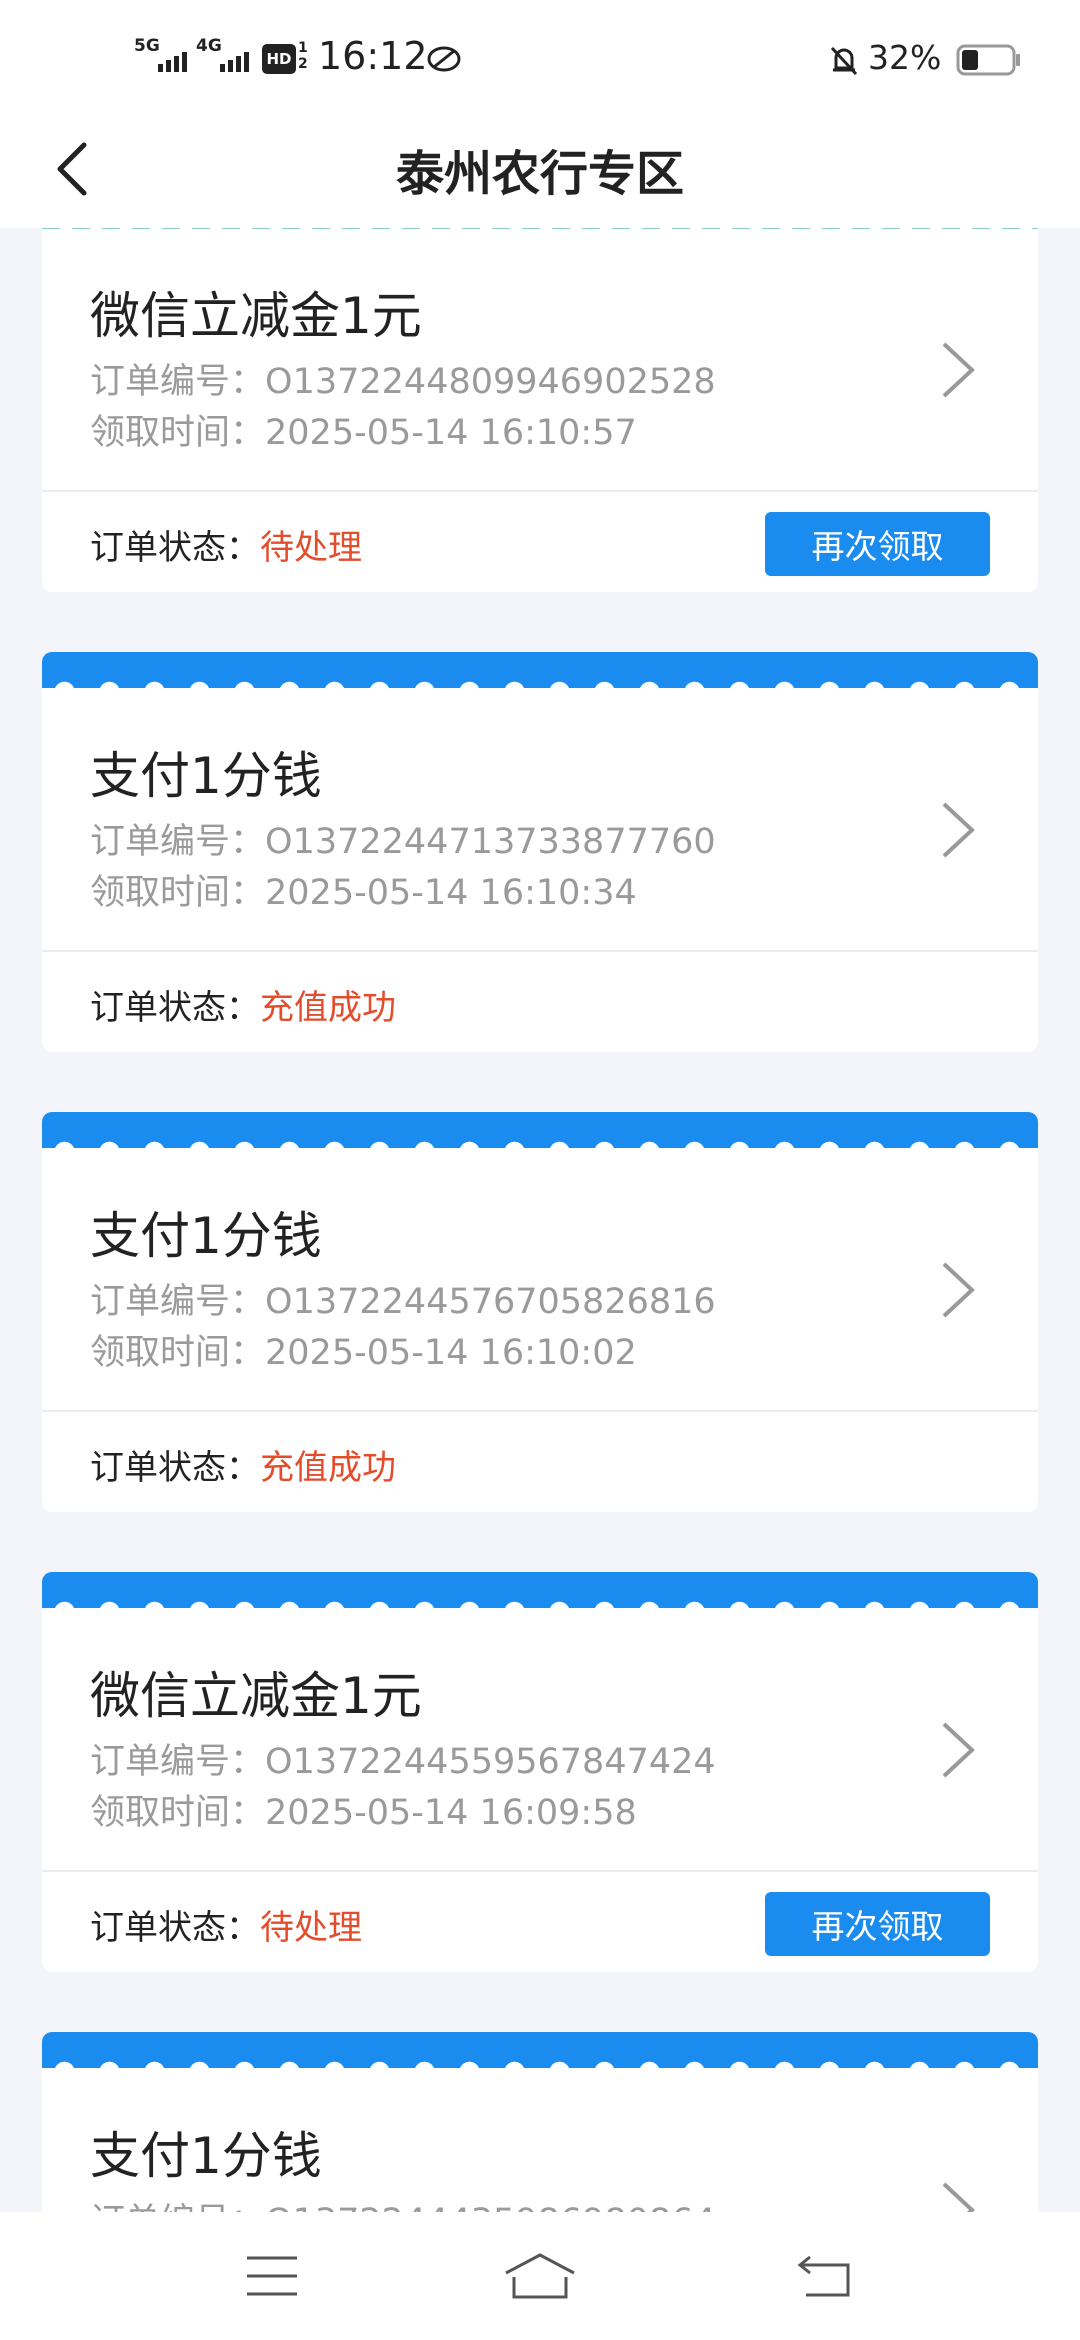 The width and height of the screenshot is (1080, 2340). I want to click on battery-percent: 32%, so click(905, 57).